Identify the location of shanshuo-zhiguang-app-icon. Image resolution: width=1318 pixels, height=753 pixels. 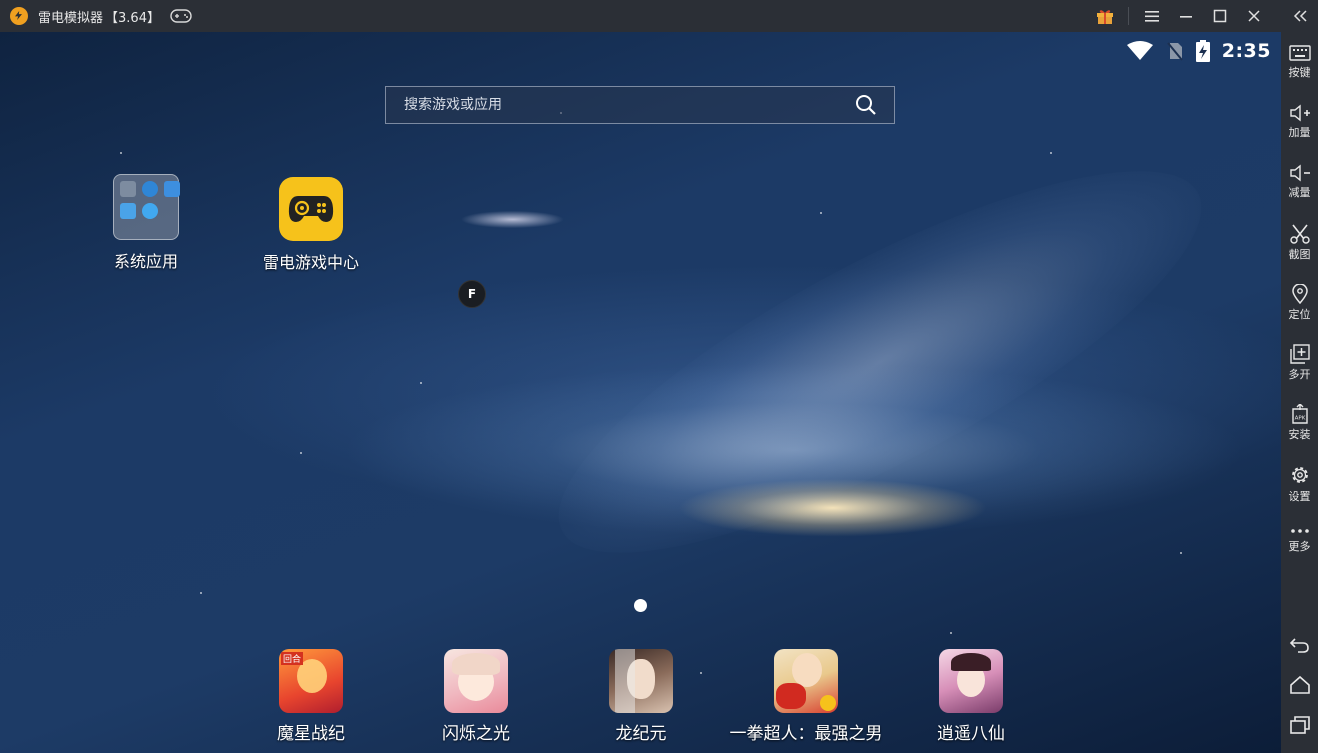
(476, 681).